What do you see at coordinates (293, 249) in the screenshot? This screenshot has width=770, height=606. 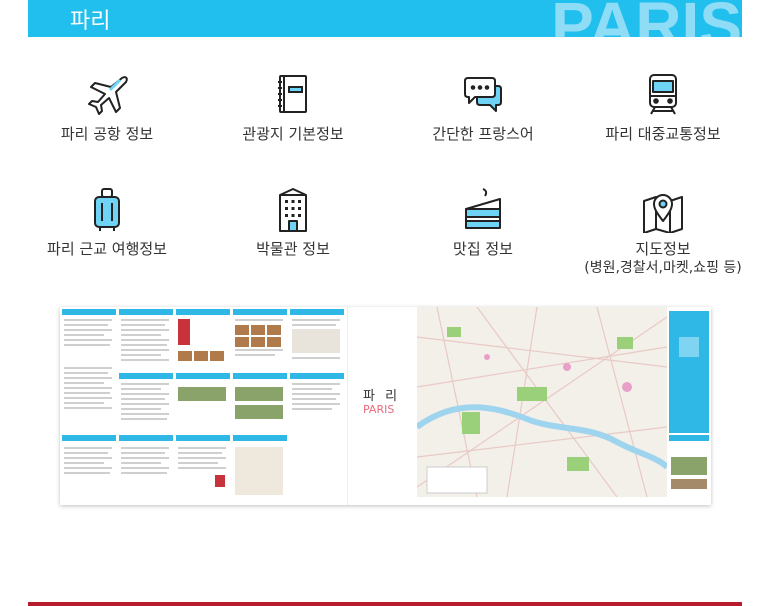 I see `feature-label: 박물관 정보` at bounding box center [293, 249].